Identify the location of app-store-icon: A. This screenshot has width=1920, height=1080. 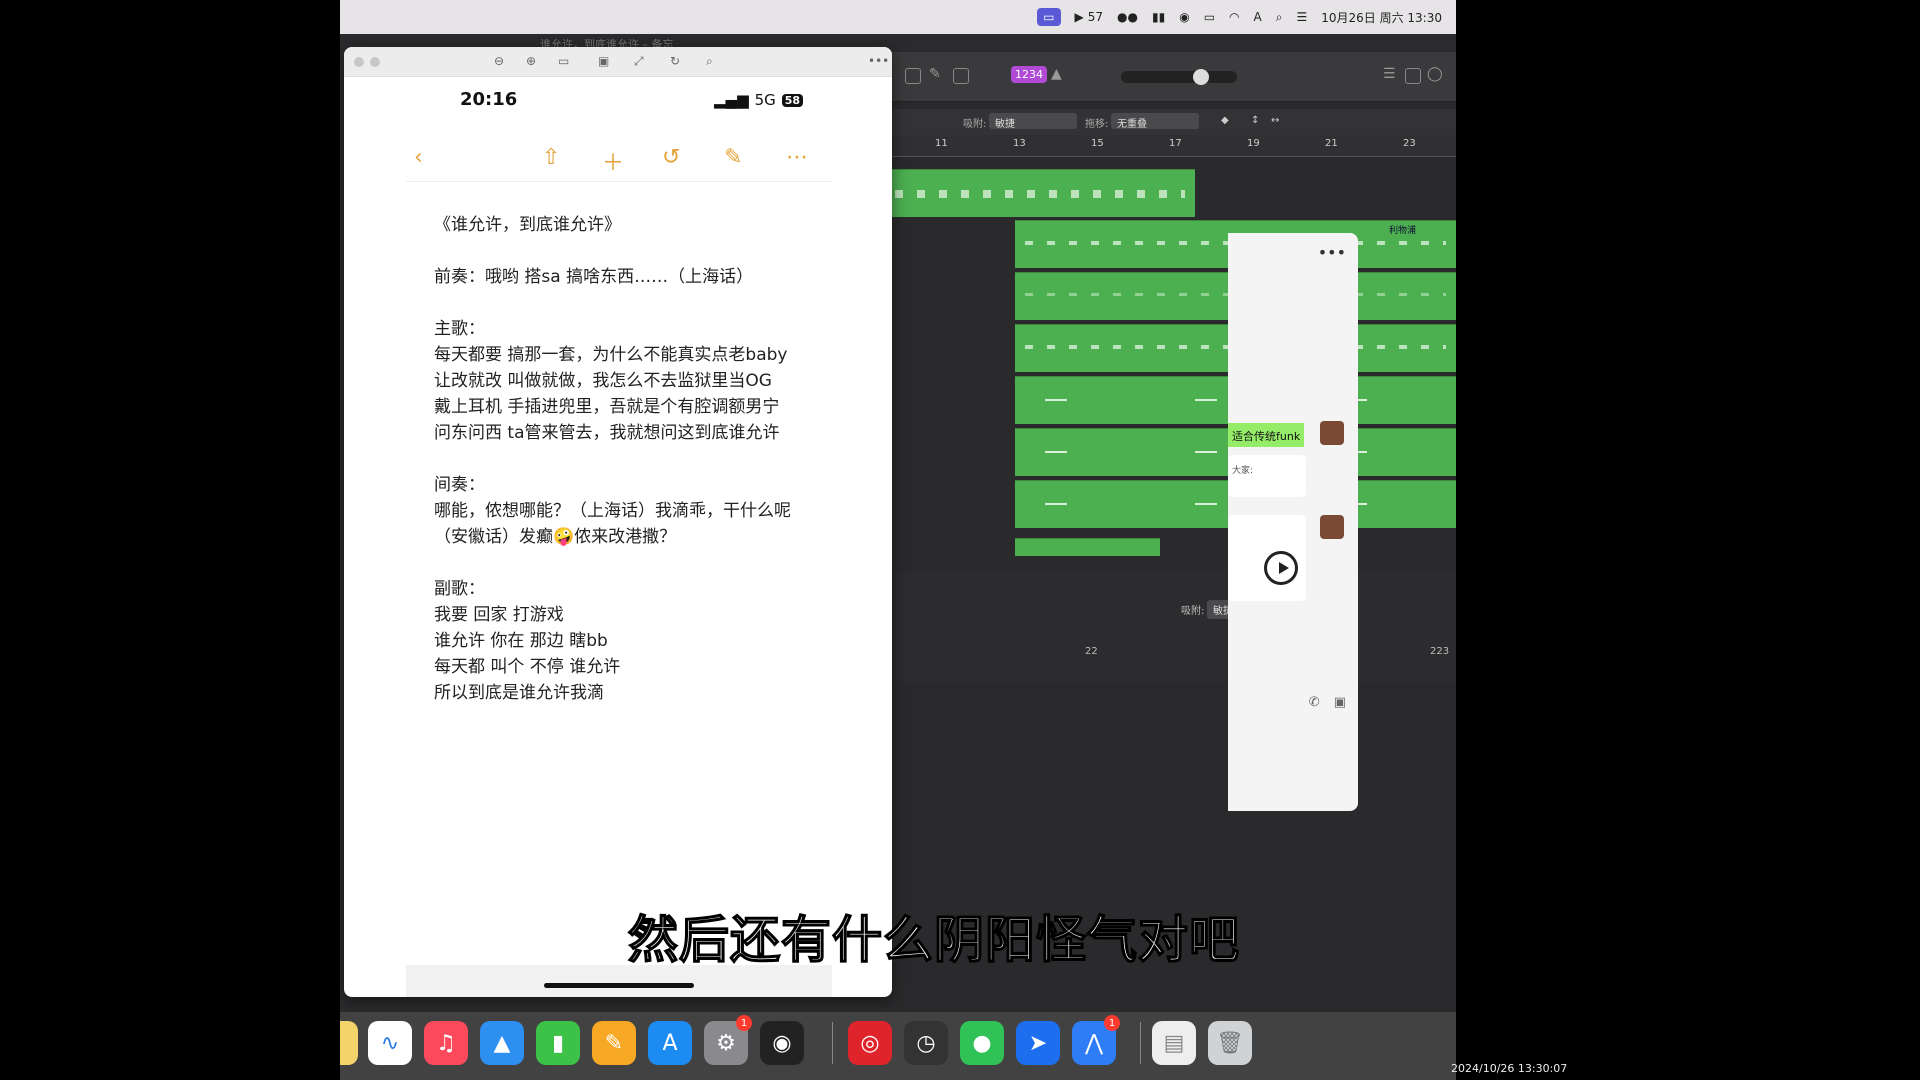
(670, 1043).